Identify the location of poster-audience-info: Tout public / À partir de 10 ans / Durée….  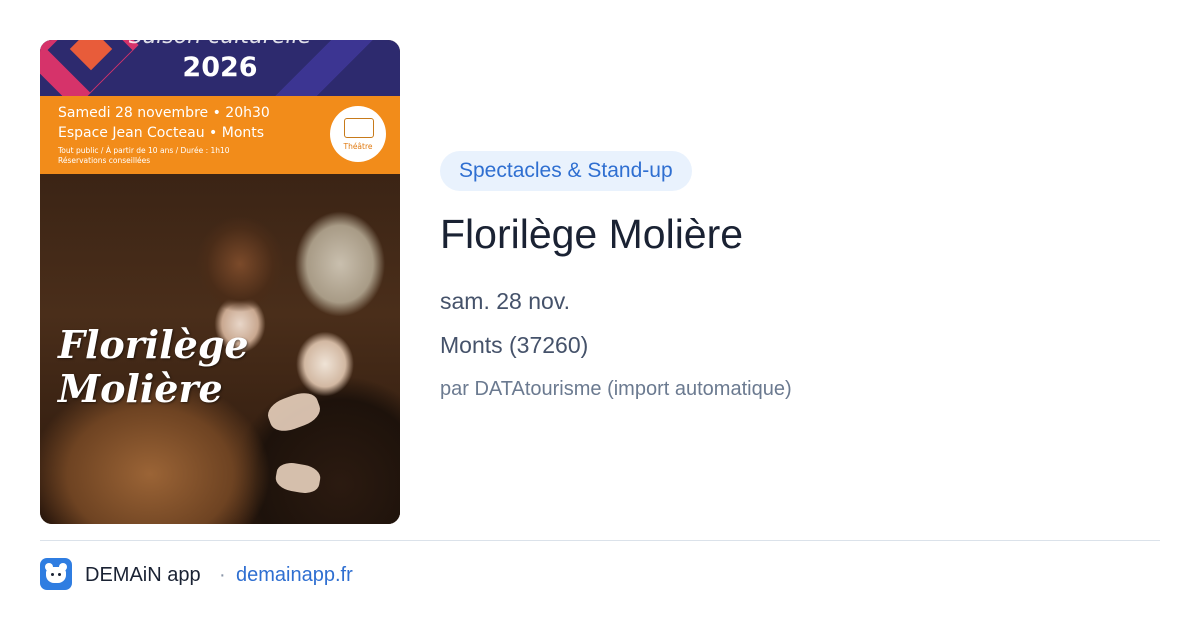
(144, 150).